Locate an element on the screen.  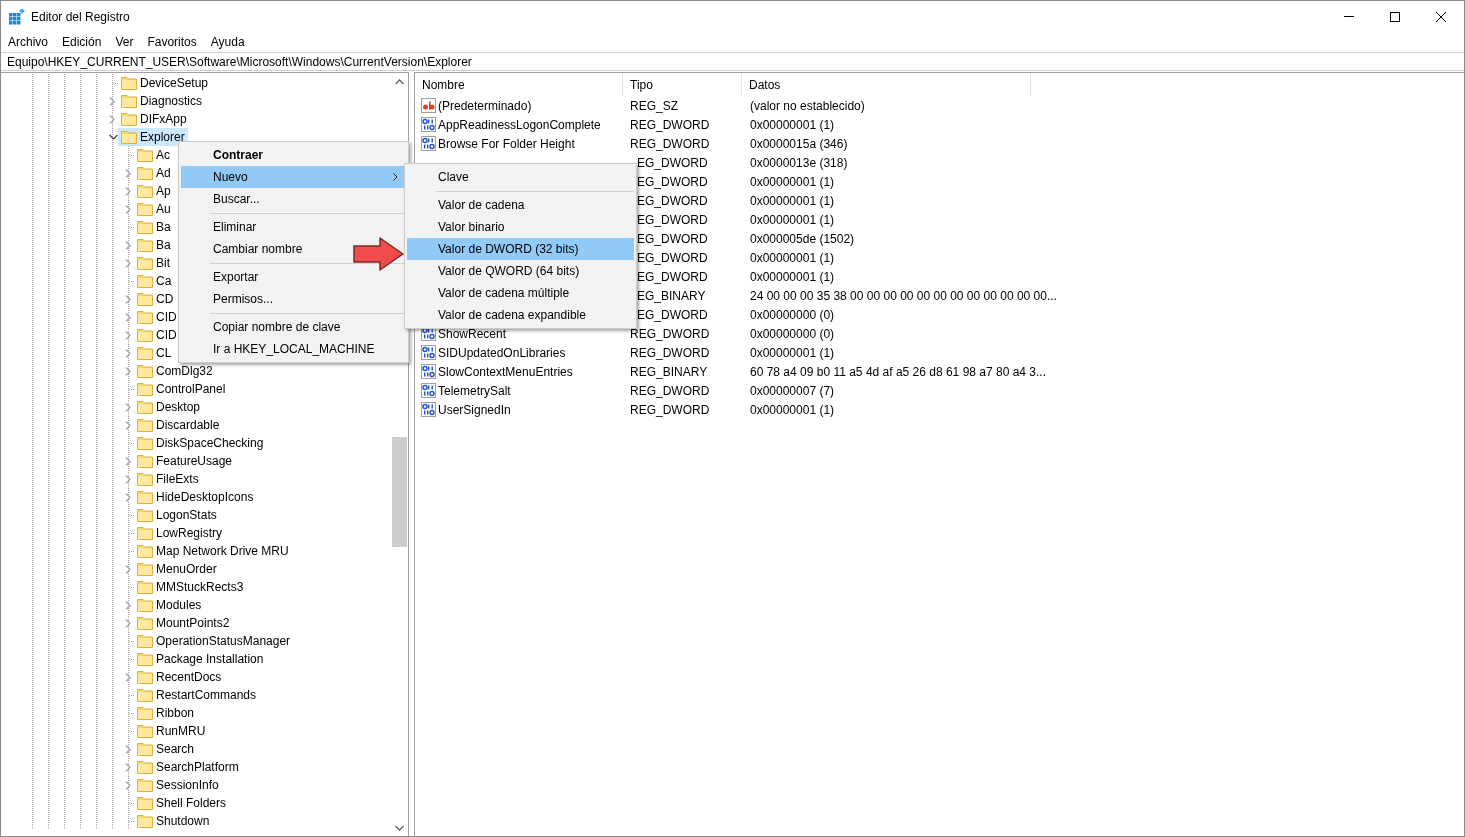
tree-item: FeatureUsage is located at coordinates (185, 461).